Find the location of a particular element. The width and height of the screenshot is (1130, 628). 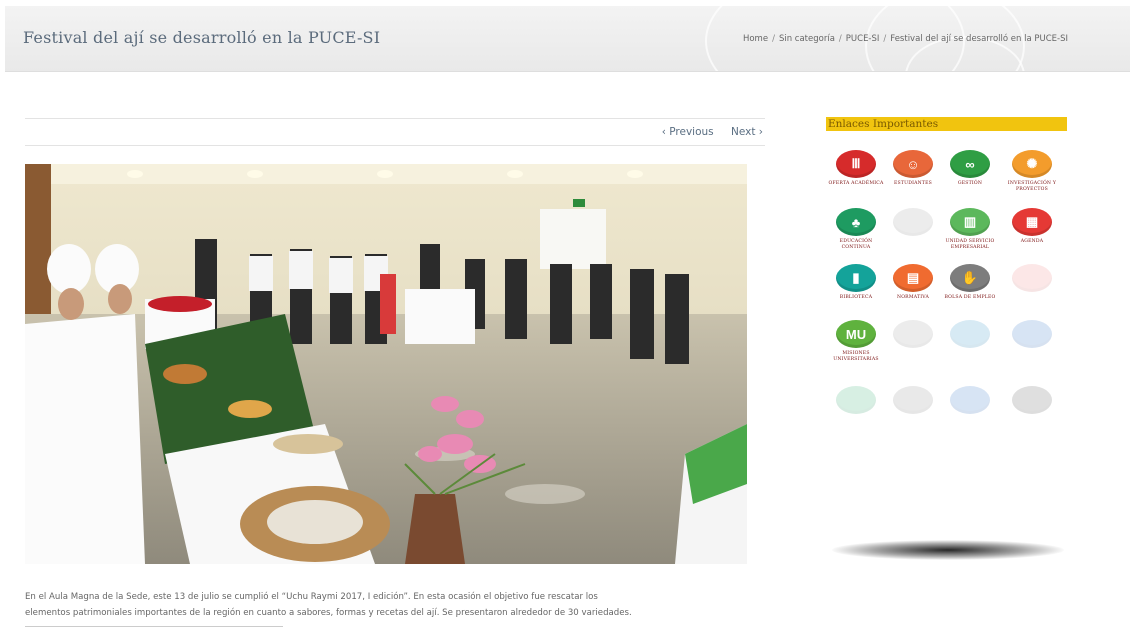

sidebar-link-oferta-acad-mica: Ⅲ Oferta Académica is located at coordinates (856, 168).